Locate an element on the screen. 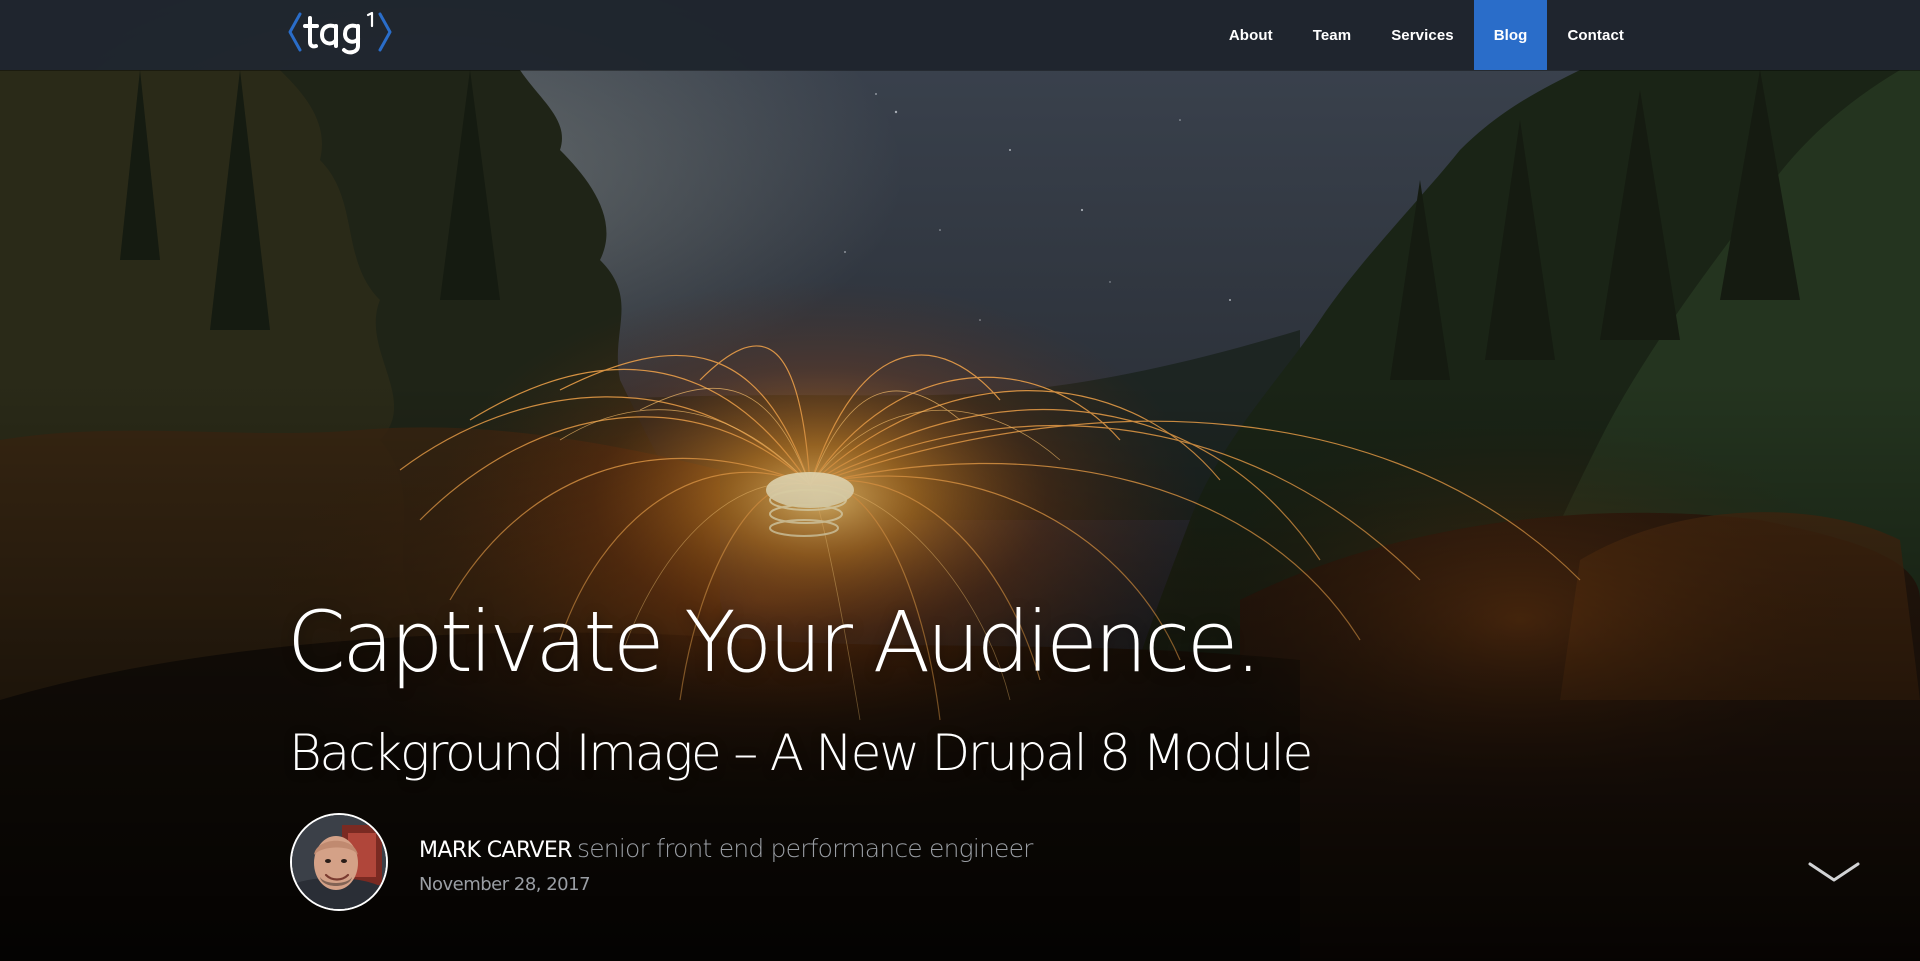 The height and width of the screenshot is (961, 1920). nav-link-blog: Blog is located at coordinates (1510, 35).